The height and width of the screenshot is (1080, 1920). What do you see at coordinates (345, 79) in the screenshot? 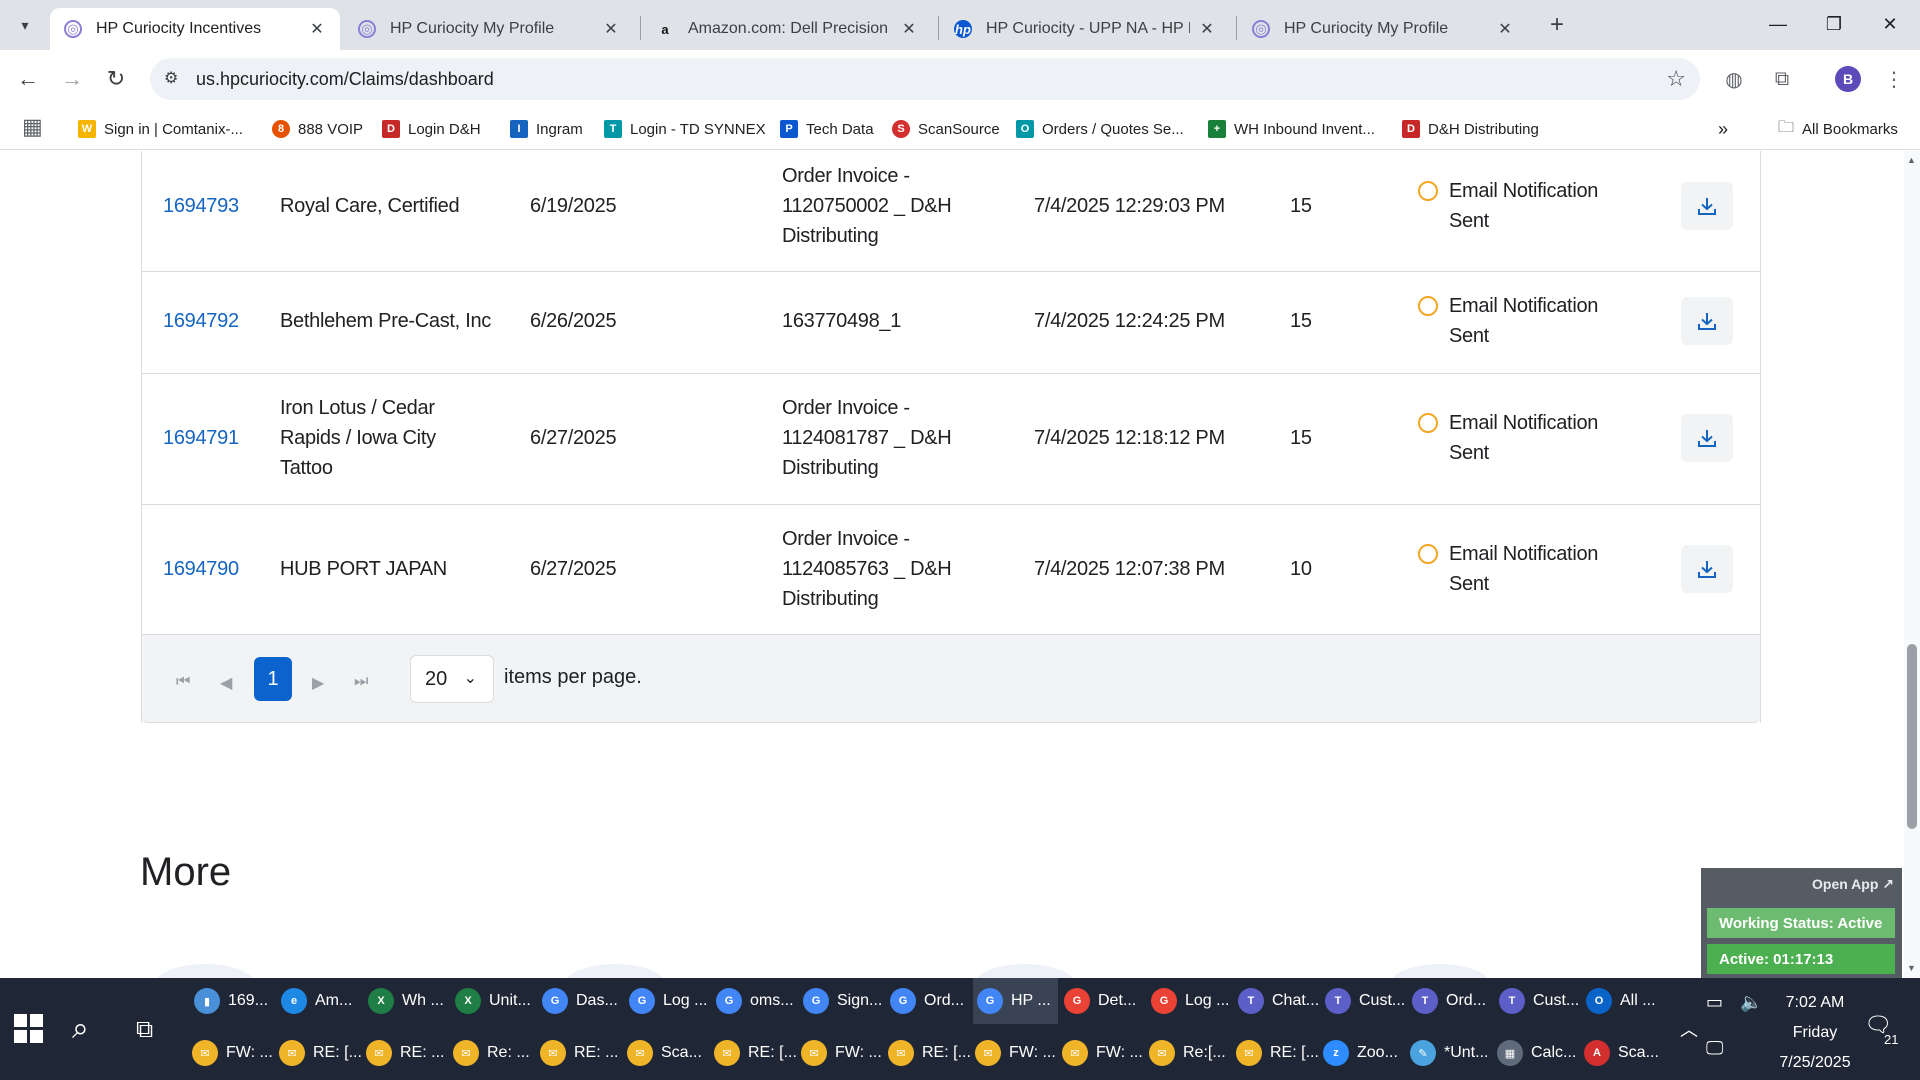
I see `url-text: us.hpcuriocity.com/Claims/dashboard` at bounding box center [345, 79].